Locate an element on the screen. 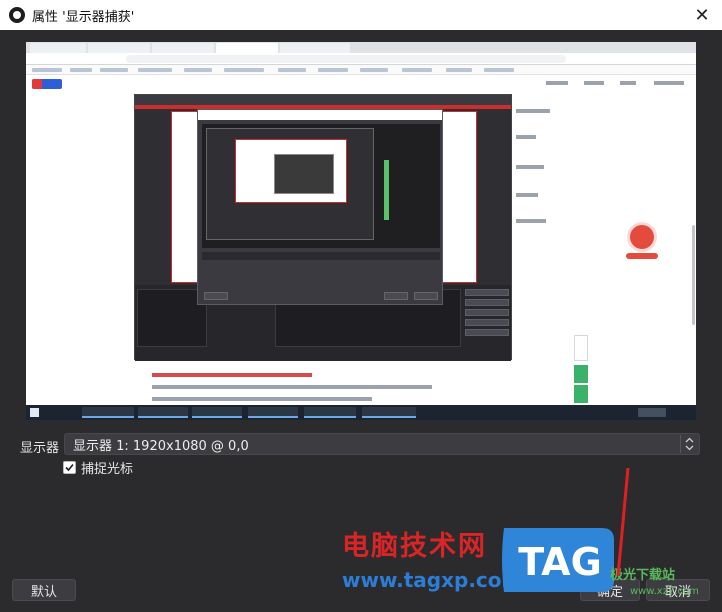 The height and width of the screenshot is (612, 722). location-pin-icon is located at coordinates (642, 237).